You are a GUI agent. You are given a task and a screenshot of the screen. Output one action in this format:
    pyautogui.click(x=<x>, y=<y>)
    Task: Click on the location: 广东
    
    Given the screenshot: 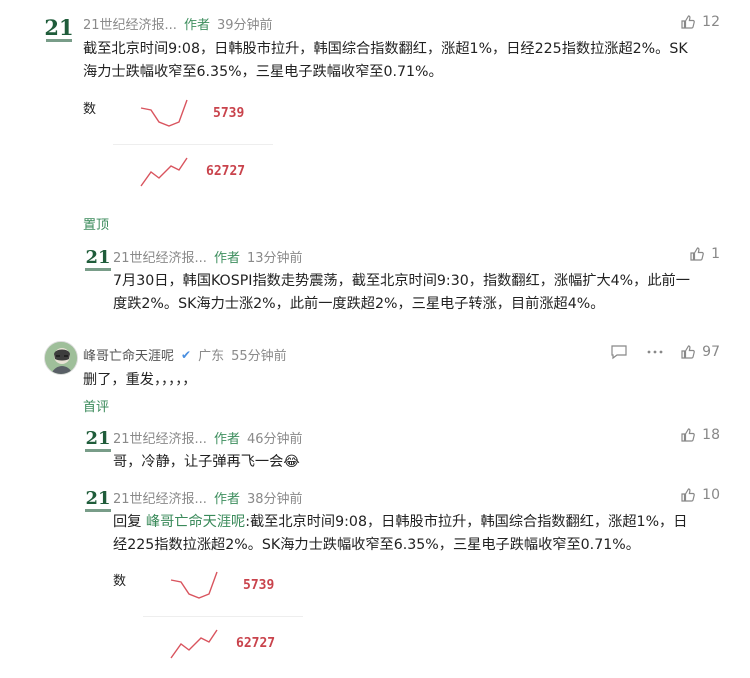 What is the action you would take?
    pyautogui.click(x=211, y=356)
    